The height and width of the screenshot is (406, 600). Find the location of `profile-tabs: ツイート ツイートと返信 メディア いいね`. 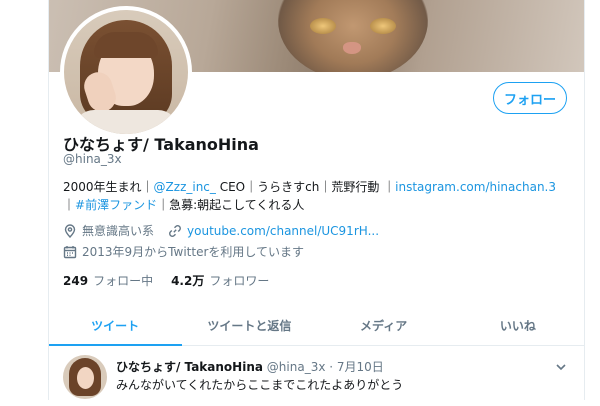

profile-tabs: ツイート ツイートと返信 メディア いいね is located at coordinates (316, 325).